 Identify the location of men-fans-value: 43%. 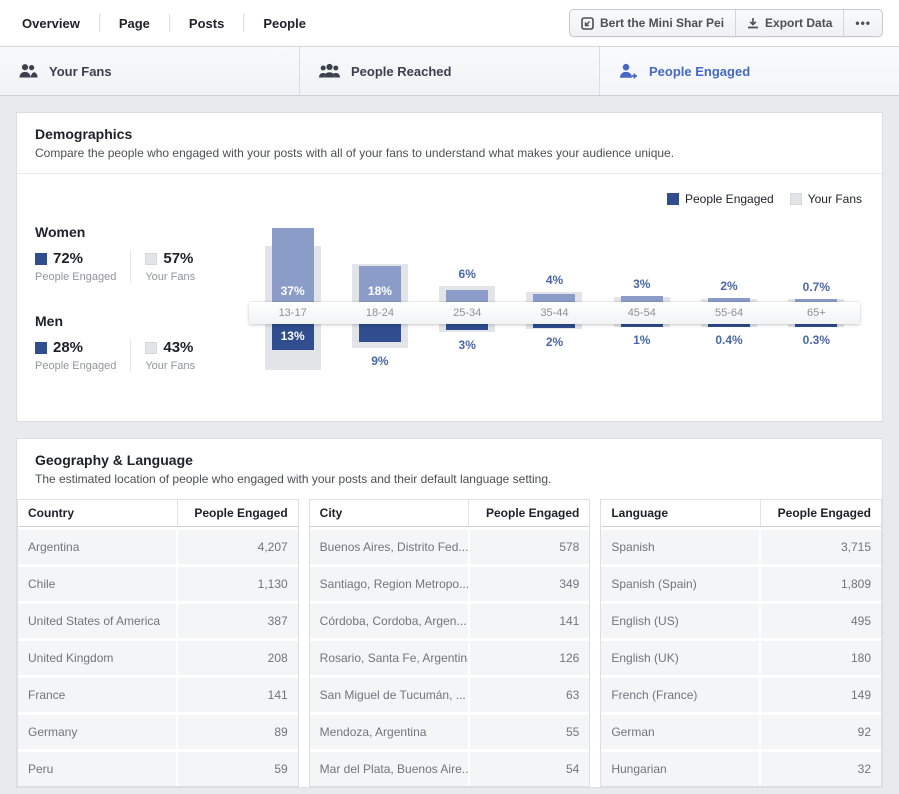
(178, 347).